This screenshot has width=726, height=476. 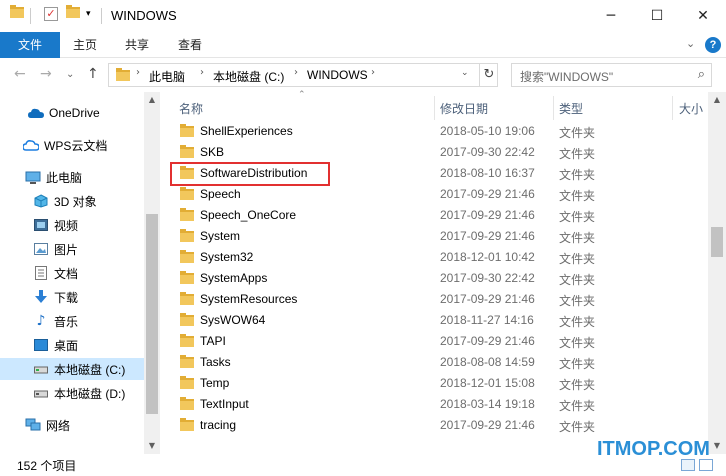 What do you see at coordinates (611, 75) in the screenshot?
I see `search-input: 搜索"WINDOWS" ⌕` at bounding box center [611, 75].